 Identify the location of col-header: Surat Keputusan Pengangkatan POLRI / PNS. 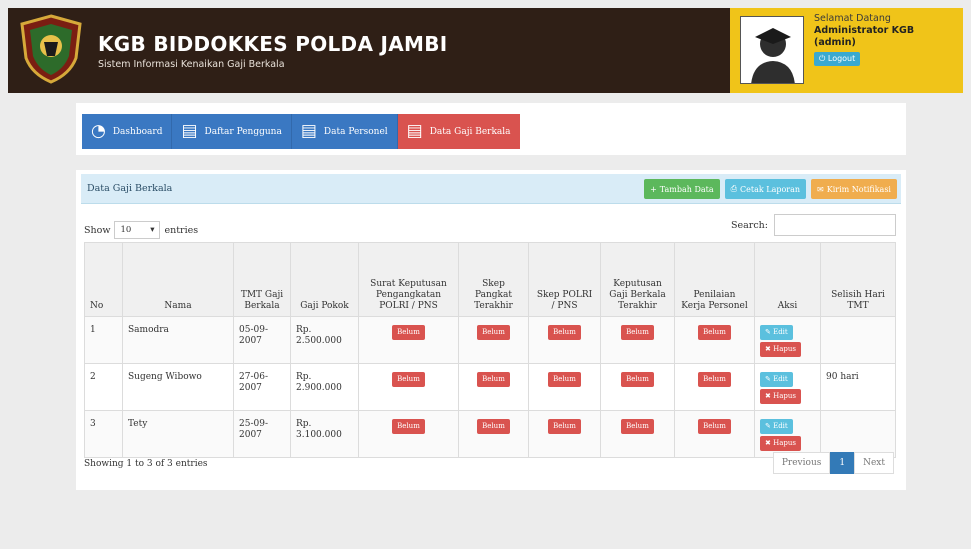
(408, 279).